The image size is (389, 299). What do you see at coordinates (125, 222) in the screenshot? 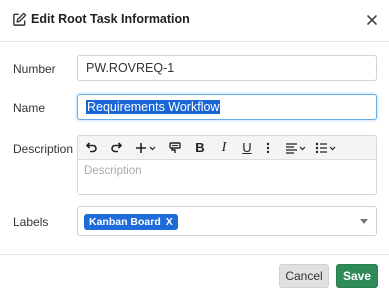
I see `label-chip-text: Kanban Board` at bounding box center [125, 222].